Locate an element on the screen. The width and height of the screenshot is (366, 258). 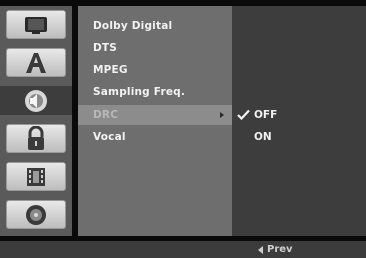
sidebar-item-display is located at coordinates (36, 24).